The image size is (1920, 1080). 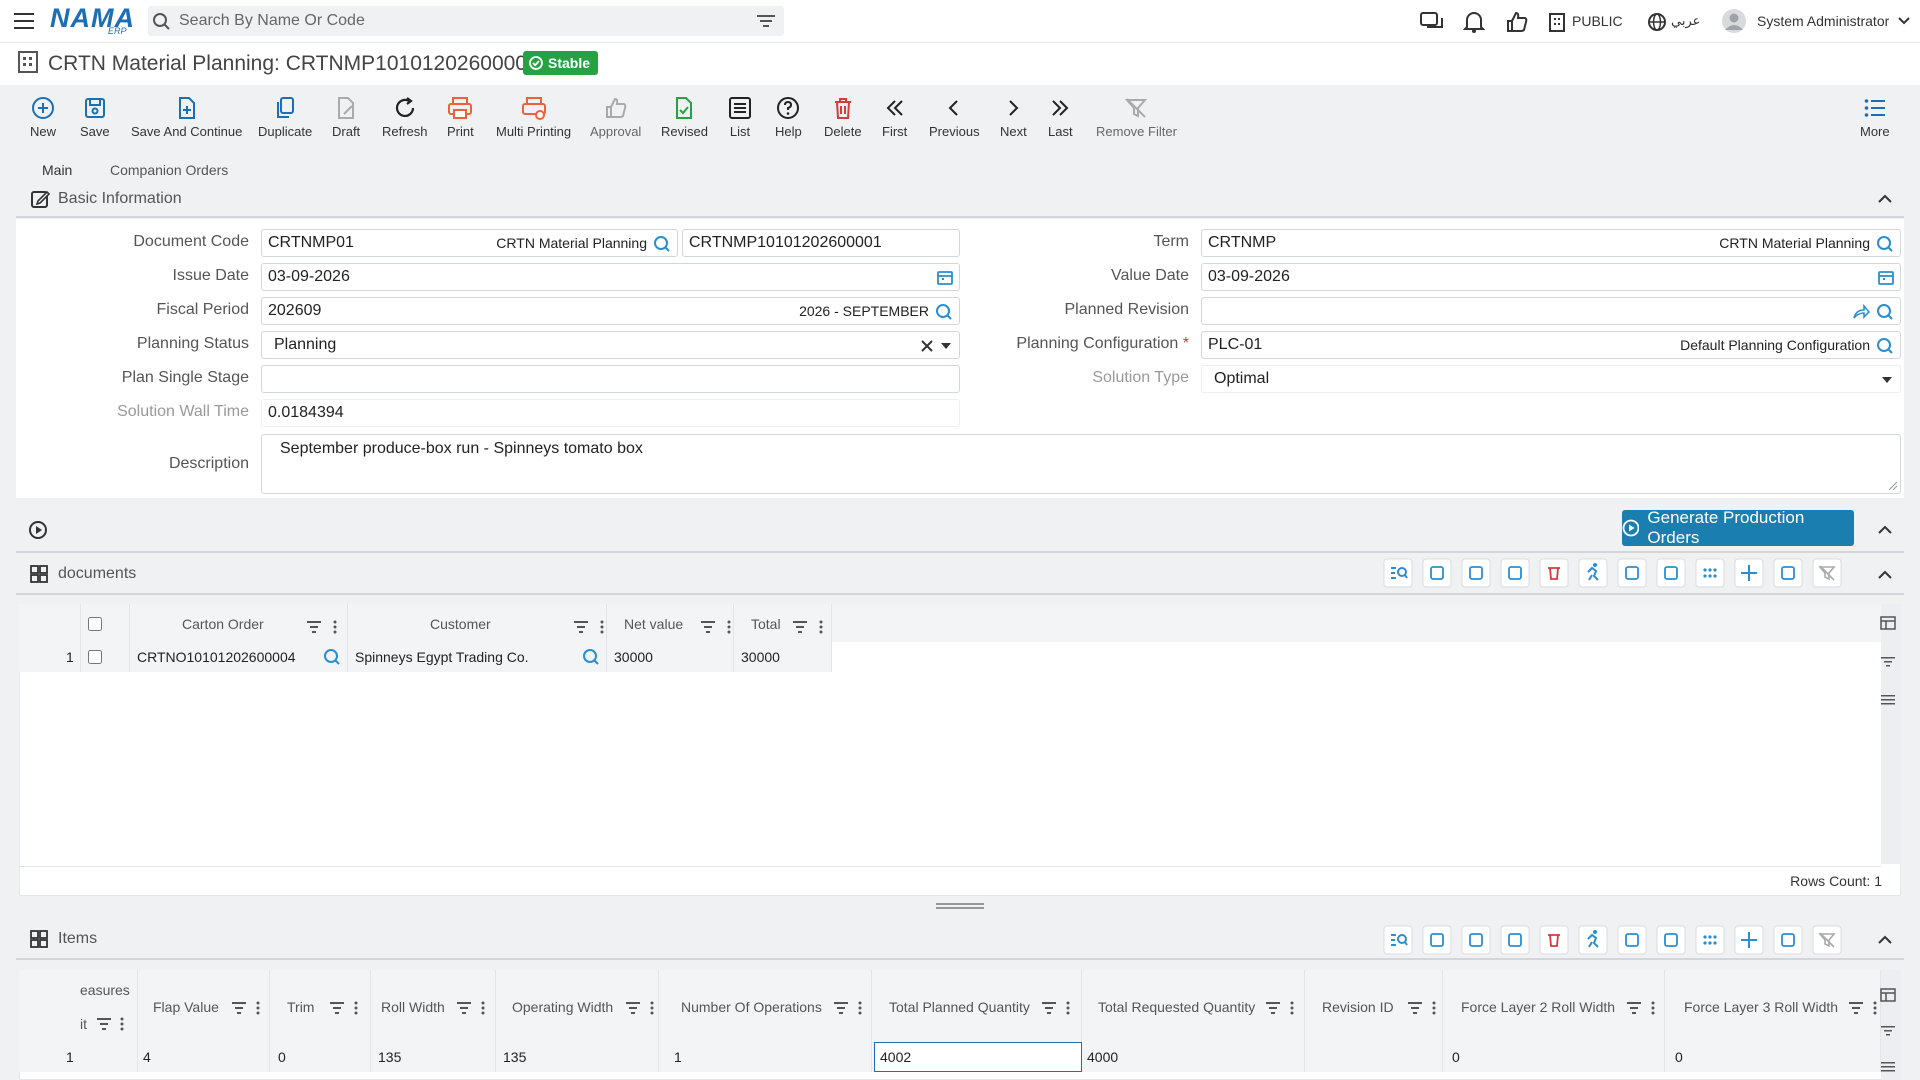 What do you see at coordinates (1738, 527) in the screenshot?
I see `generate-production-orders-button: Generate Production Orders` at bounding box center [1738, 527].